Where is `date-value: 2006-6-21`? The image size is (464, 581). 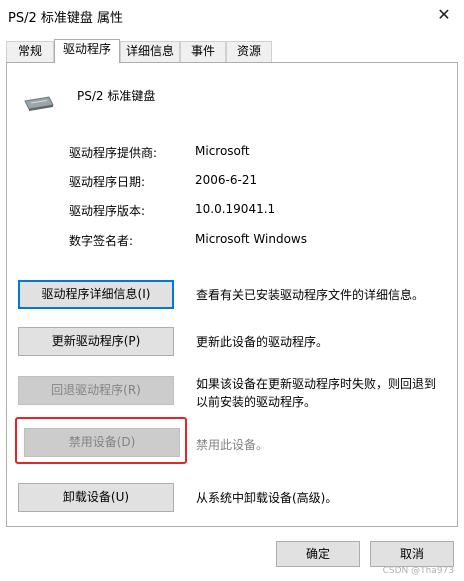 date-value: 2006-6-21 is located at coordinates (226, 180).